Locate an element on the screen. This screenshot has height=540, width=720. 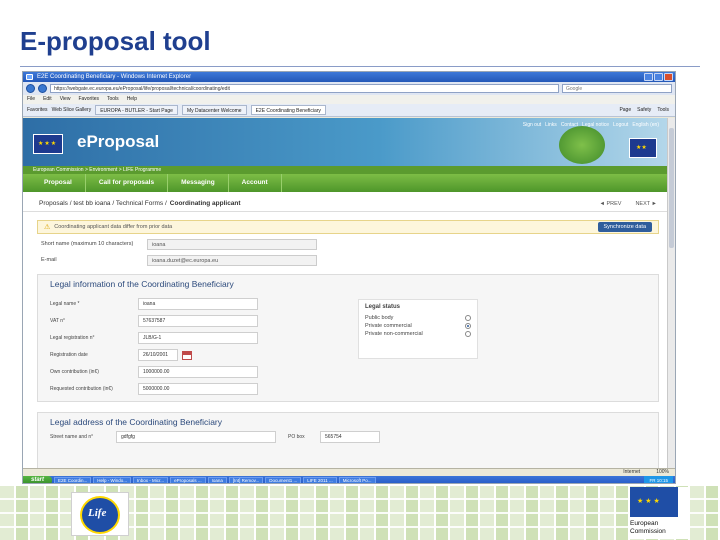
nav-account: Account is located at coordinates (255, 183).